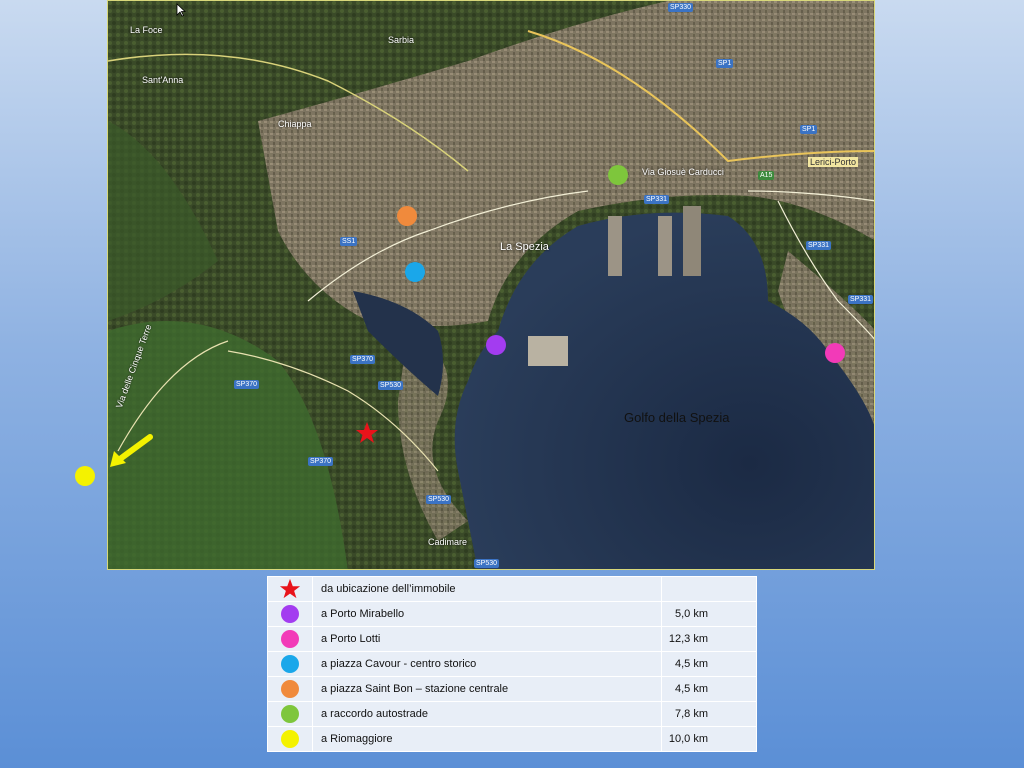  What do you see at coordinates (146, 30) in the screenshot?
I see `place-label-la-foce: La Foce` at bounding box center [146, 30].